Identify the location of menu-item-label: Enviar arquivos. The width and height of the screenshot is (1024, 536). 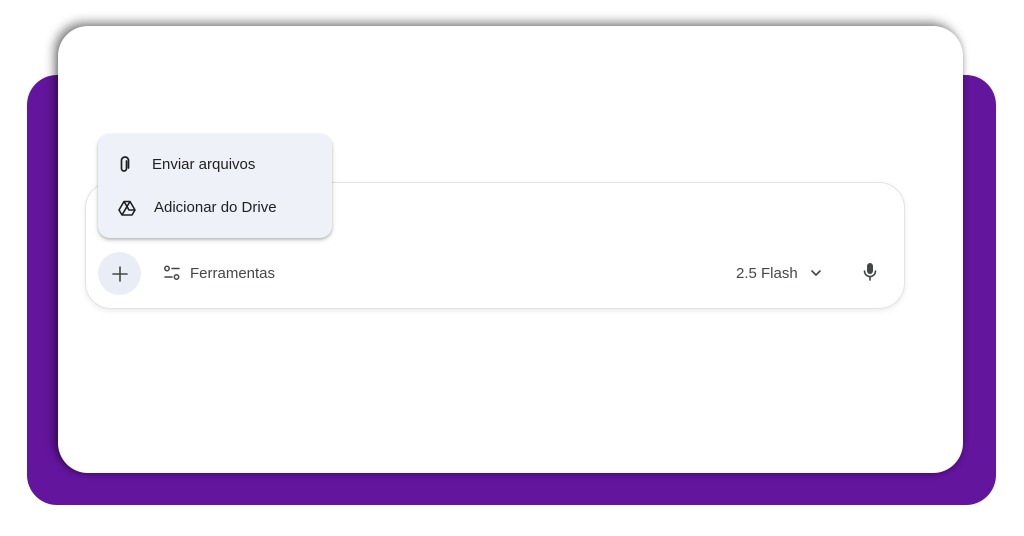
(204, 164).